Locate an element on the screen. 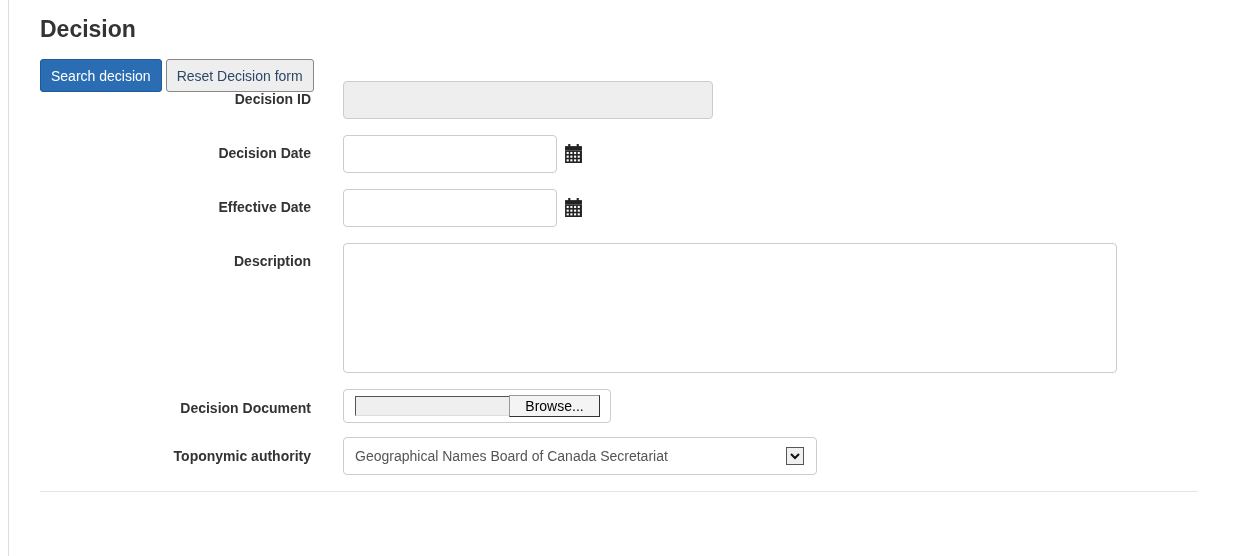 The height and width of the screenshot is (556, 1248). description-field is located at coordinates (730, 308).